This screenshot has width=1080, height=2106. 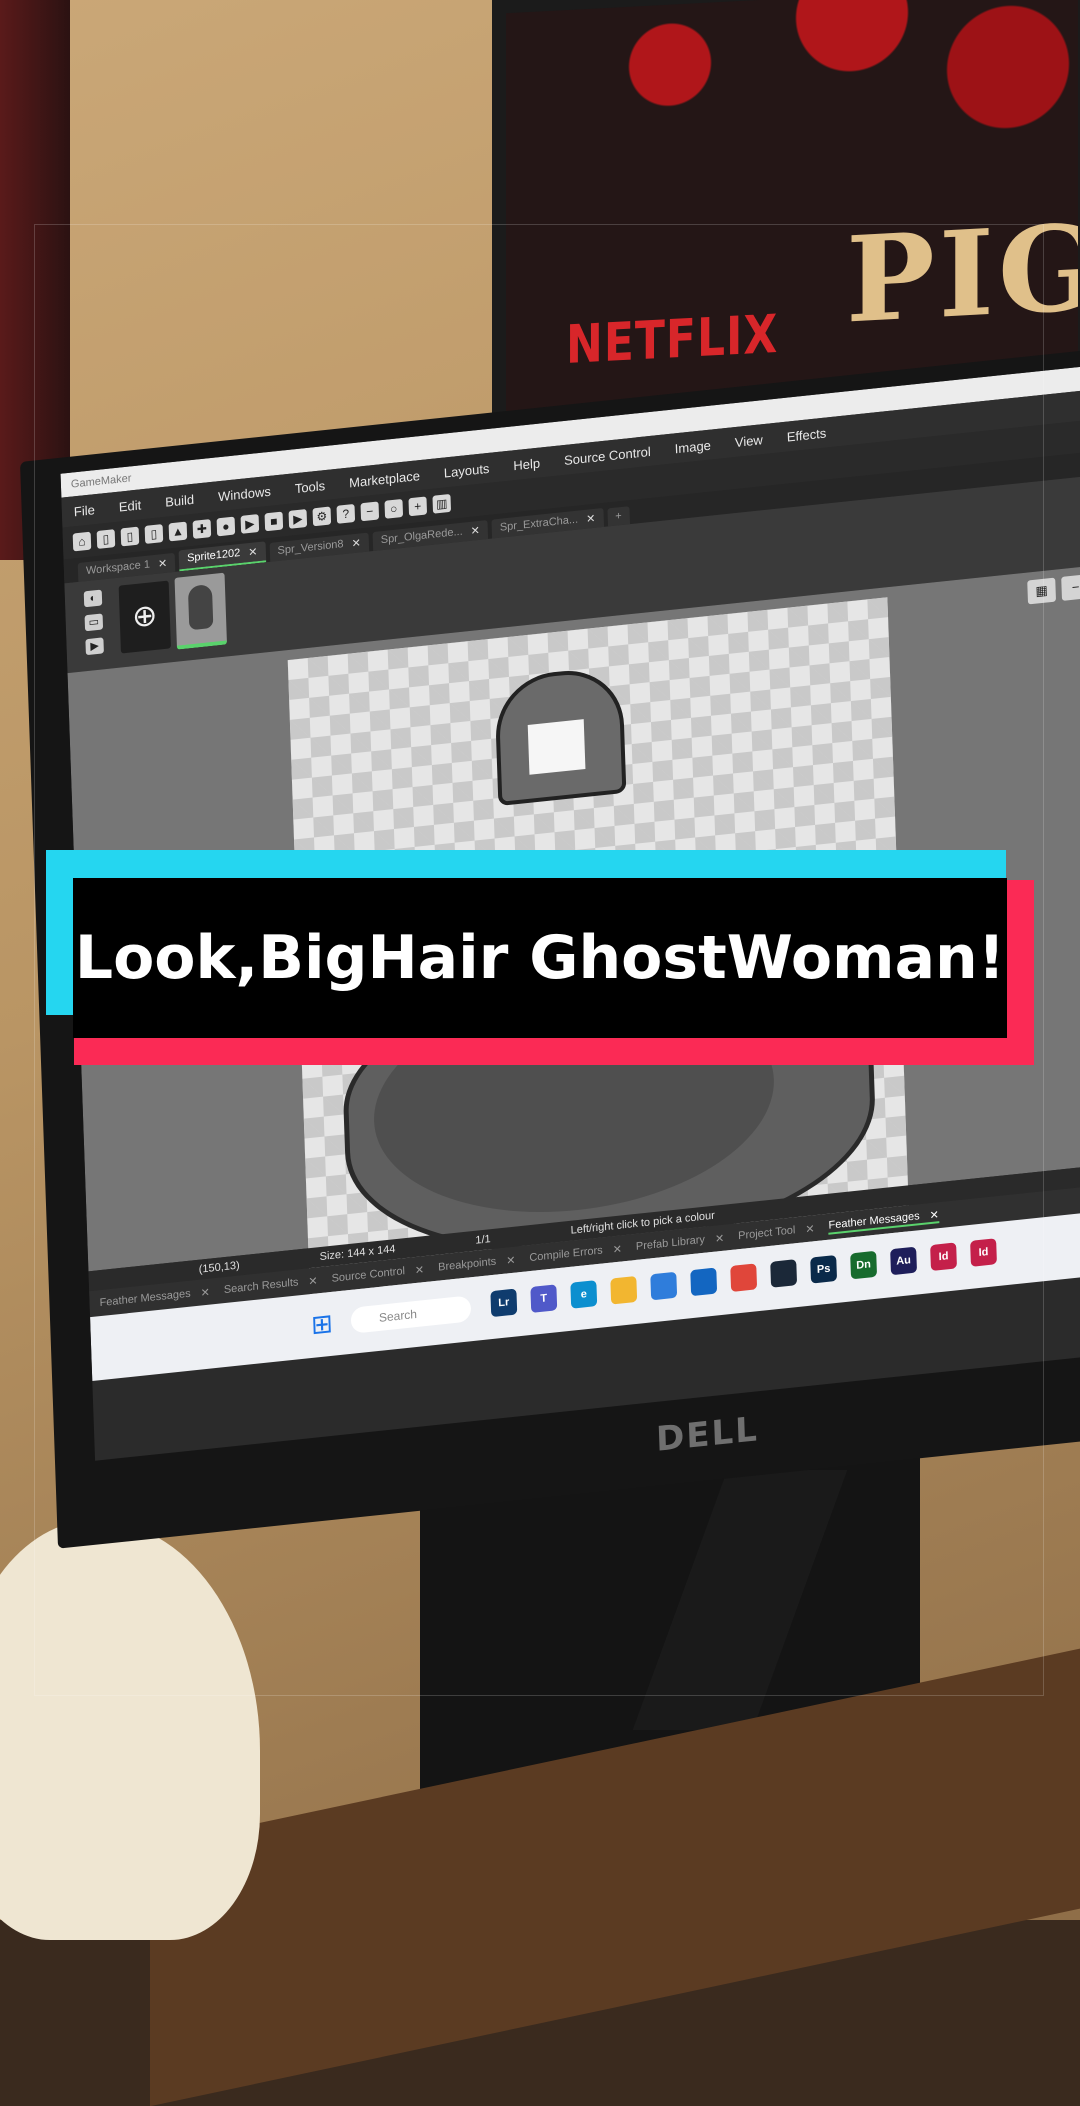 What do you see at coordinates (1070, 587) in the screenshot?
I see `zoom-out-icon: −` at bounding box center [1070, 587].